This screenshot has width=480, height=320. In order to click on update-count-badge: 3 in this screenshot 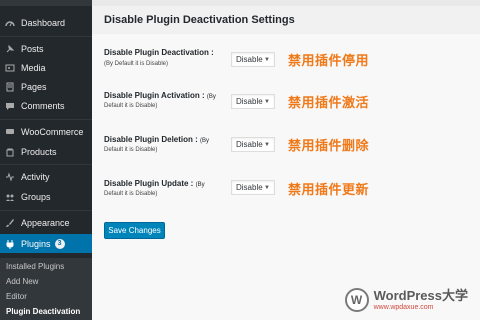, I will do `click(59, 243)`.